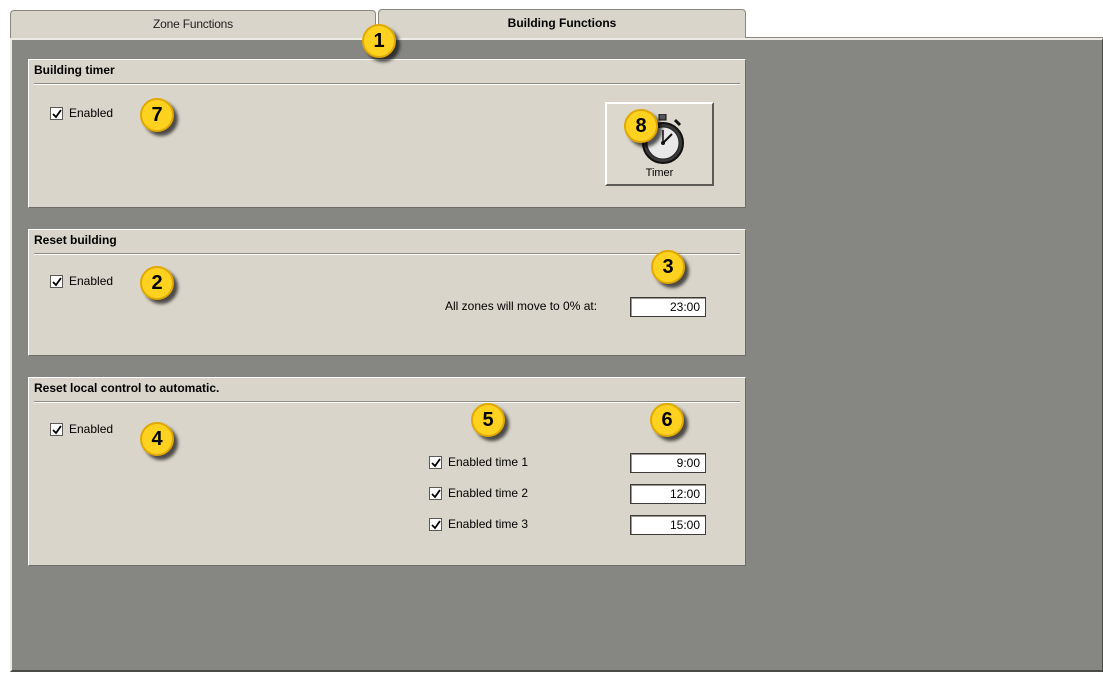  I want to click on callout-badge-6: 6, so click(667, 420).